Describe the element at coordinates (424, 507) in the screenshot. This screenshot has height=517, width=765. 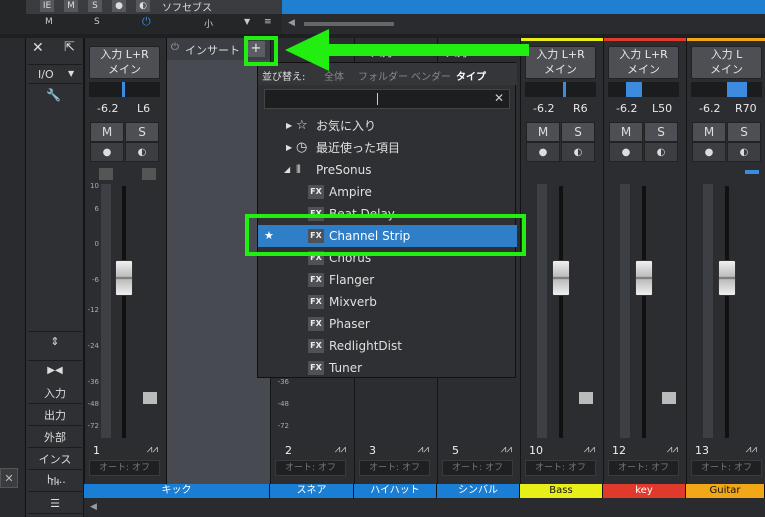
I see `horizontal-scrollbar: ◀` at that location.